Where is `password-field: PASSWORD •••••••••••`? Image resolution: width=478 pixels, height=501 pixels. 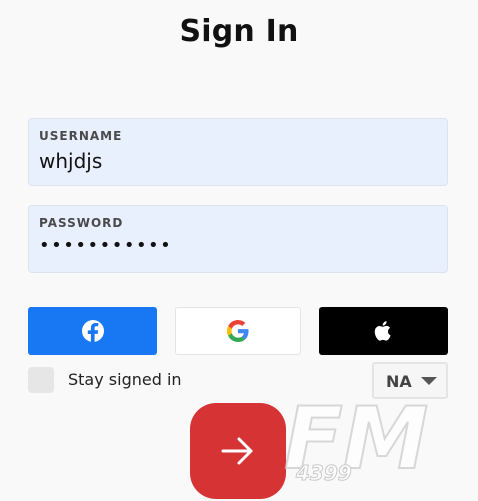 password-field: PASSWORD ••••••••••• is located at coordinates (238, 239).